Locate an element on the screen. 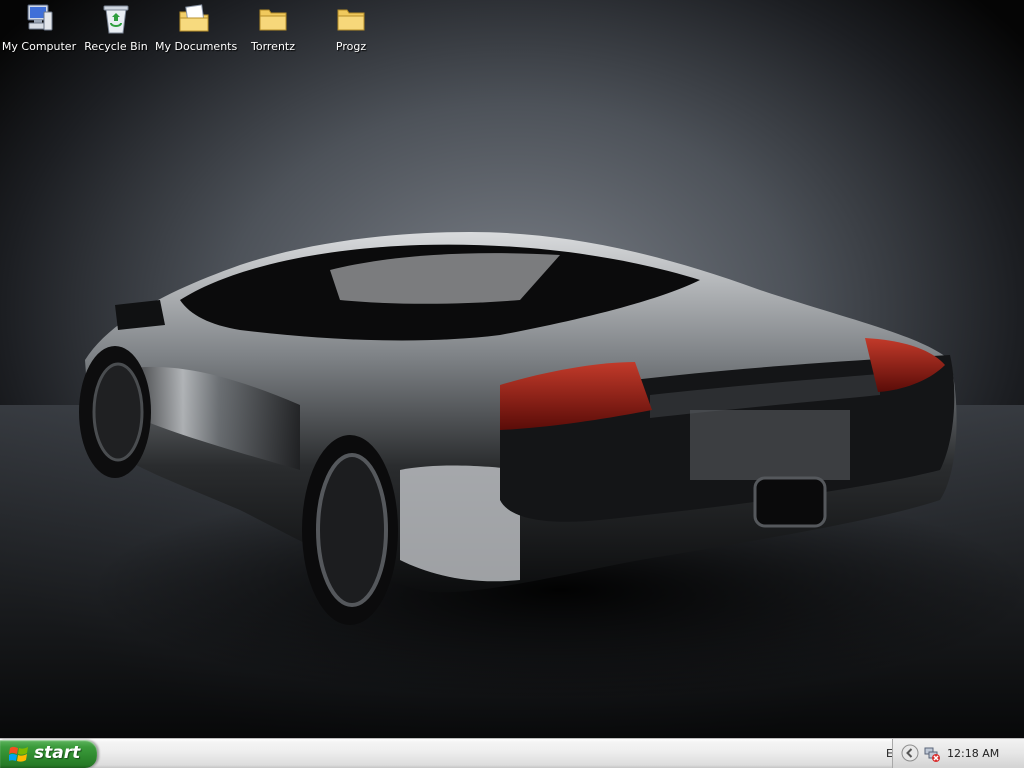 The image size is (1024, 768). system-tray: 12:18 AM is located at coordinates (958, 753).